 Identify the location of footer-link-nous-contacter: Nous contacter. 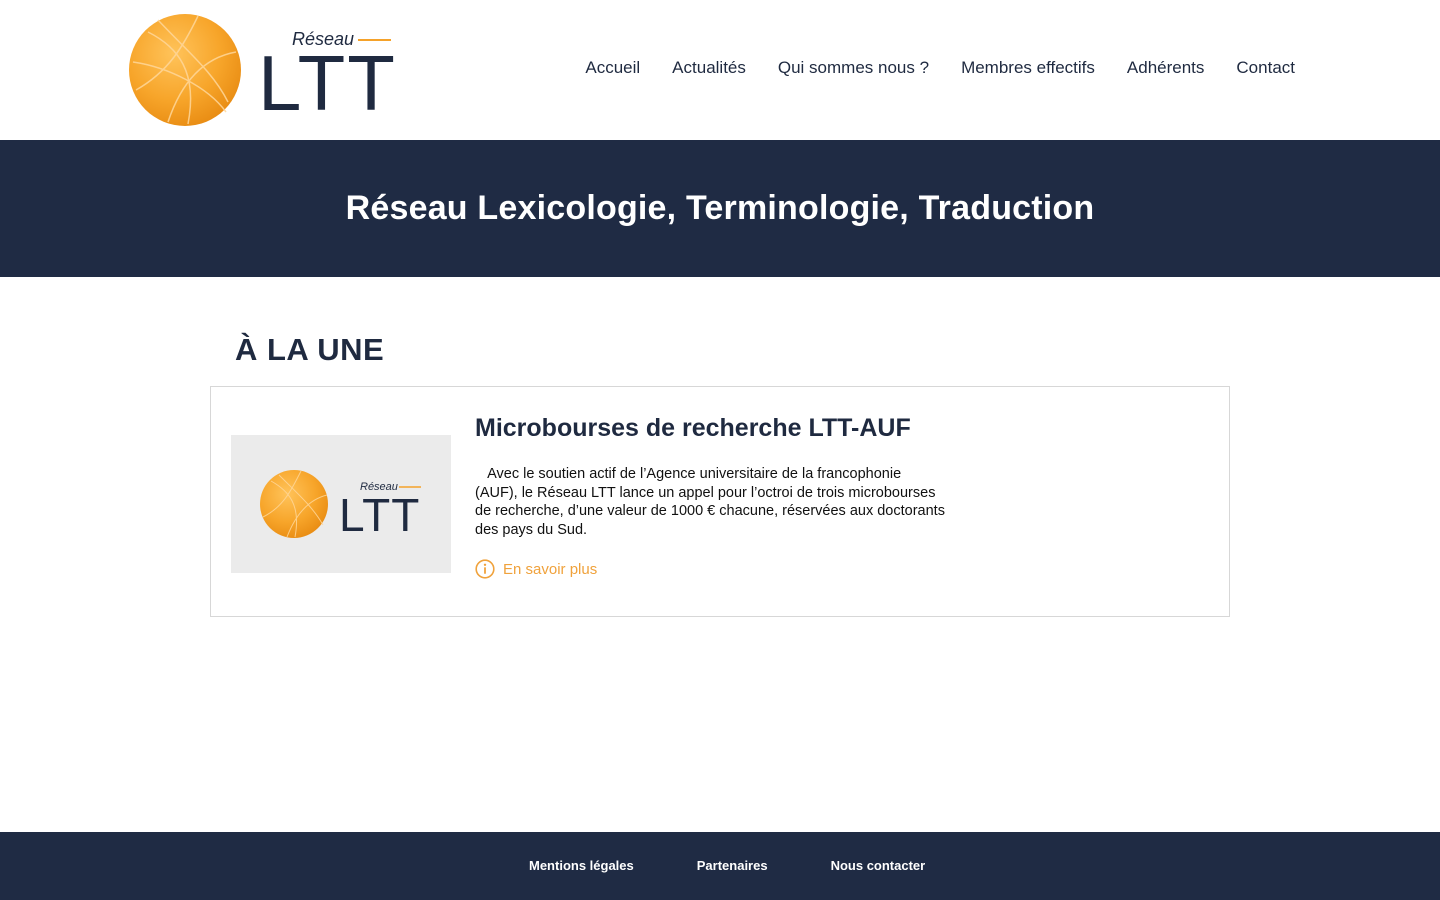
(878, 865).